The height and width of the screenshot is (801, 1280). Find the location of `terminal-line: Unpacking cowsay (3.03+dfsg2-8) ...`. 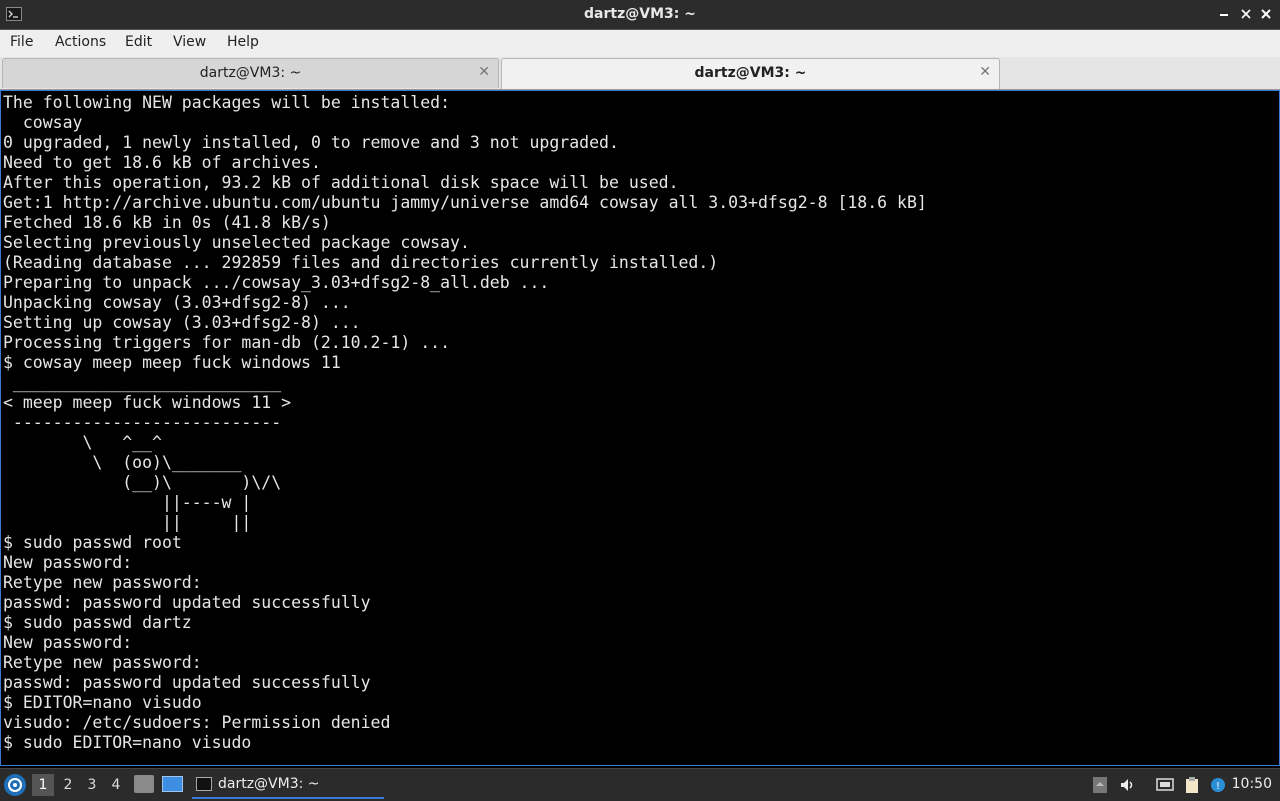

terminal-line: Unpacking cowsay (3.03+dfsg2-8) ... is located at coordinates (177, 302).